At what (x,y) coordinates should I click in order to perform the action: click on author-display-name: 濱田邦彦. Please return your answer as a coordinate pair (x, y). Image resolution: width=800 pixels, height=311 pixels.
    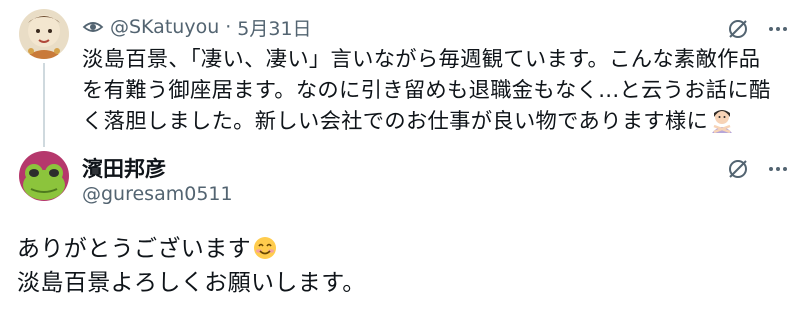
    Looking at the image, I should click on (124, 168).